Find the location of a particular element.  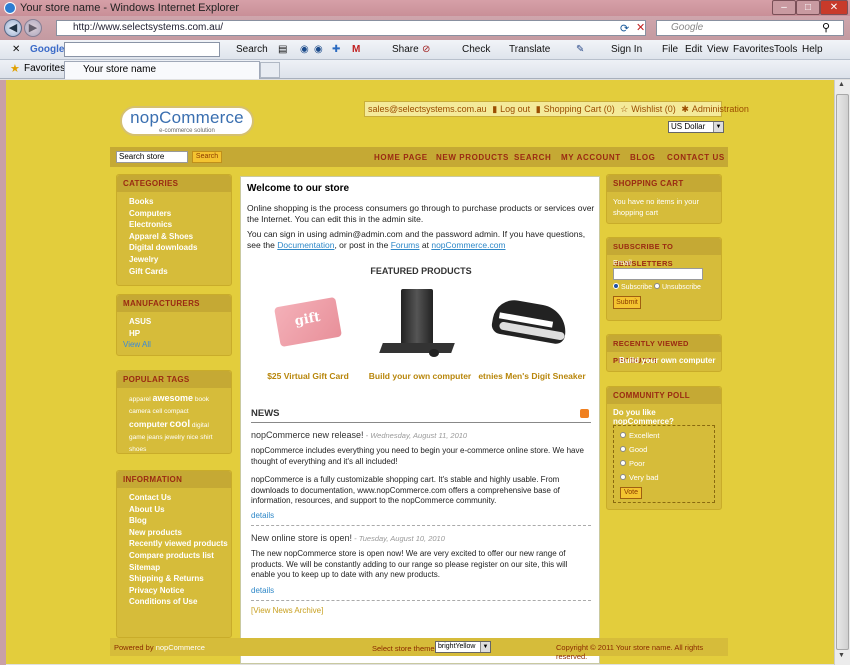

category-electronics: Electronics is located at coordinates (180, 225).